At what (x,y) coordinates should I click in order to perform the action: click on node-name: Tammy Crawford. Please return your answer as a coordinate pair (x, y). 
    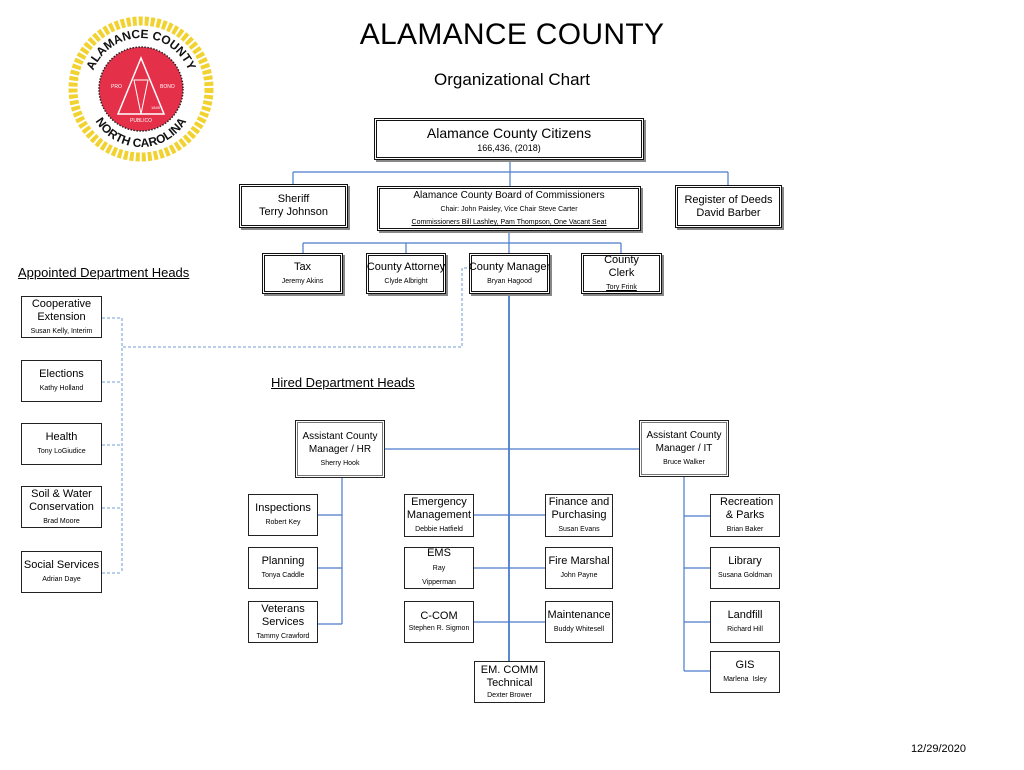
    Looking at the image, I should click on (283, 636).